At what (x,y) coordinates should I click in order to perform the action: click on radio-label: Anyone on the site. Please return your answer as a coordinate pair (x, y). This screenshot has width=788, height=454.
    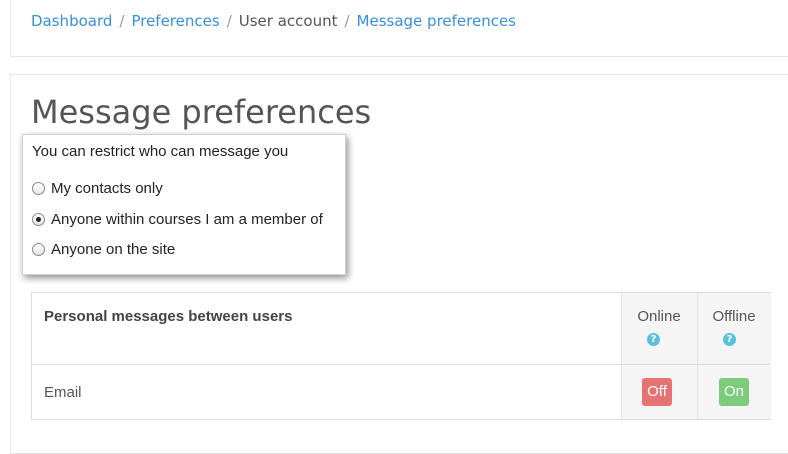
    Looking at the image, I should click on (113, 249).